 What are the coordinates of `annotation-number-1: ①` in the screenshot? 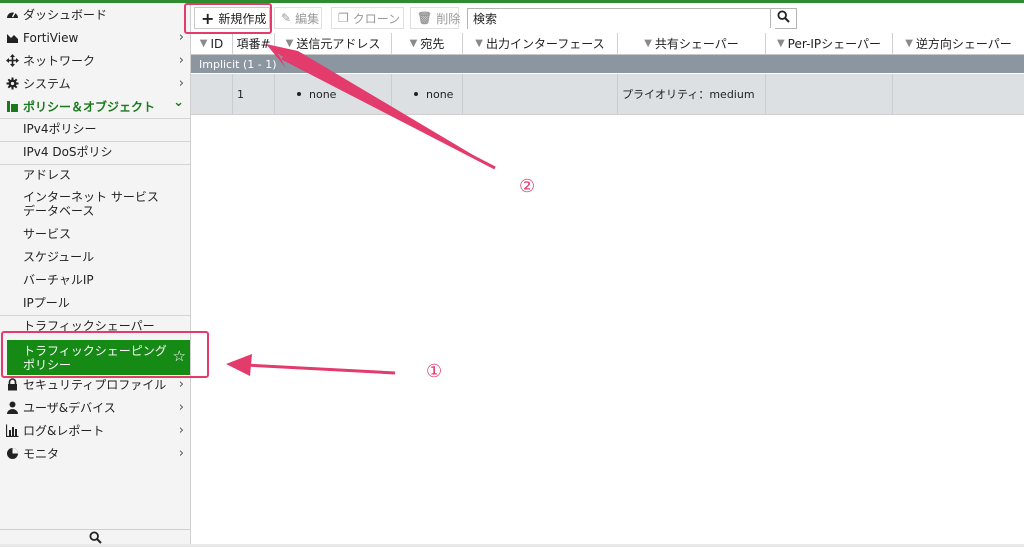 It's located at (434, 371).